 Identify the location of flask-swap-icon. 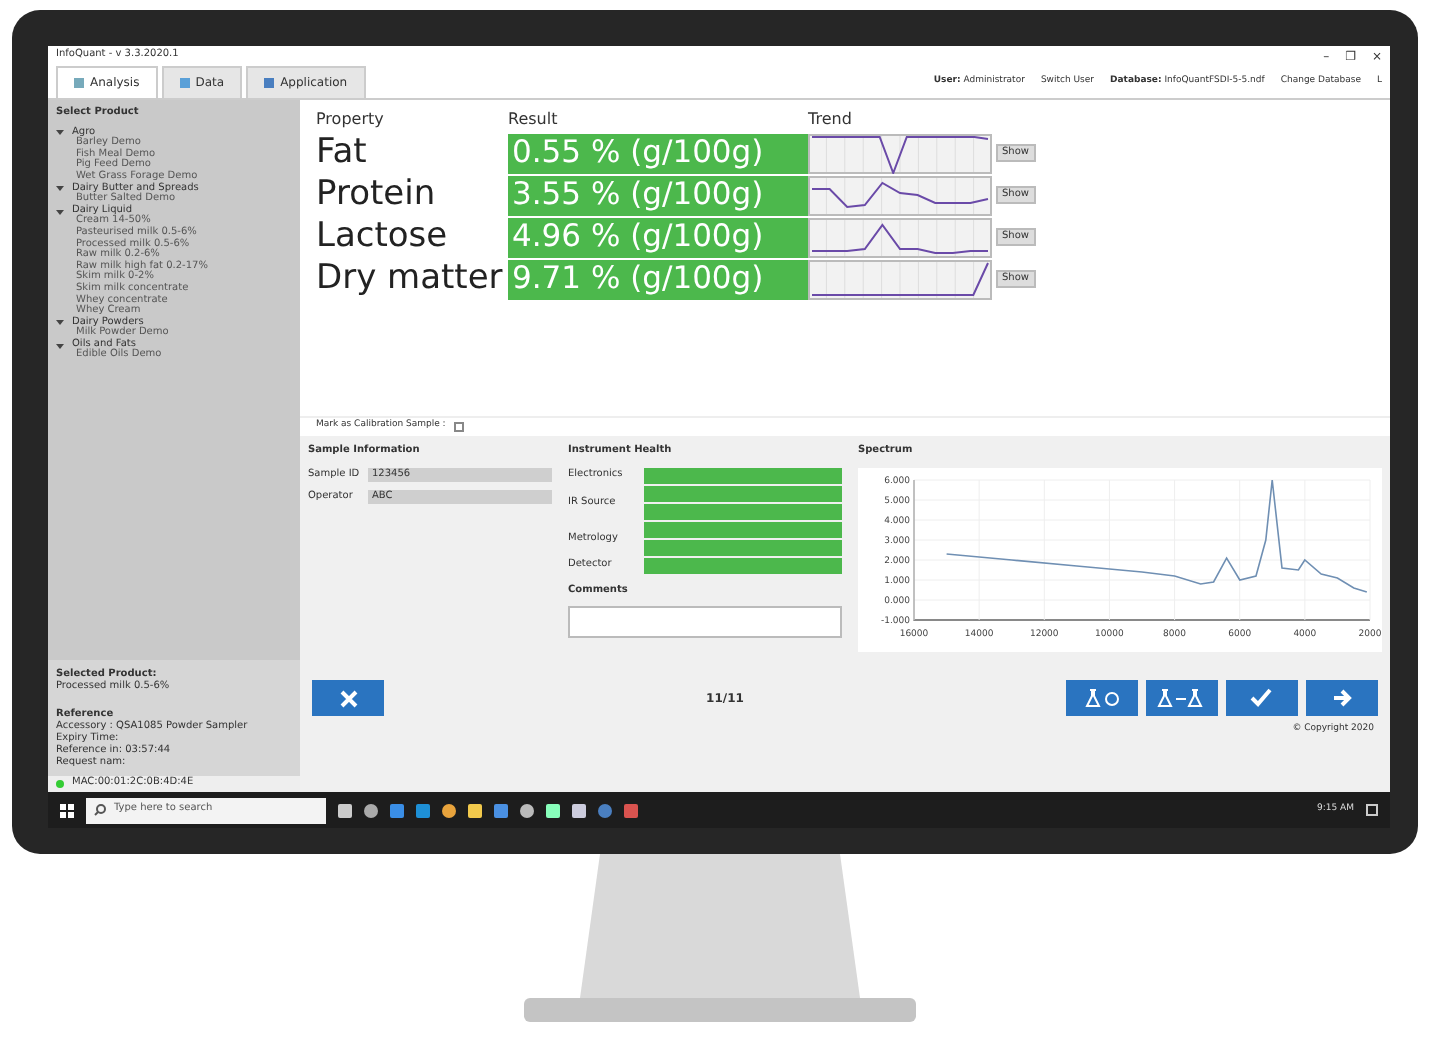
(1181, 698).